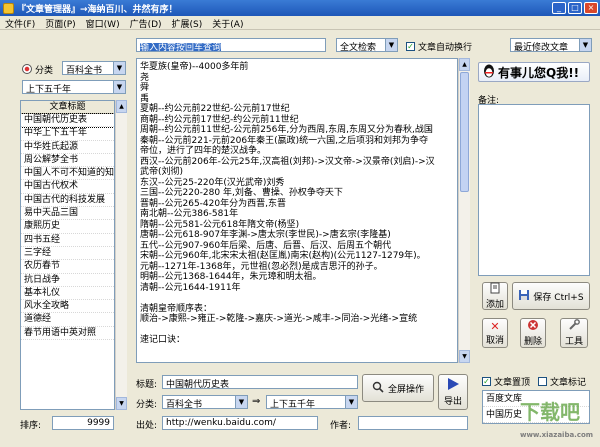 Image resolution: width=600 pixels, height=447 pixels. Describe the element at coordinates (240, 423) in the screenshot. I see `source-field: http://wenku.baidu.com/` at that location.